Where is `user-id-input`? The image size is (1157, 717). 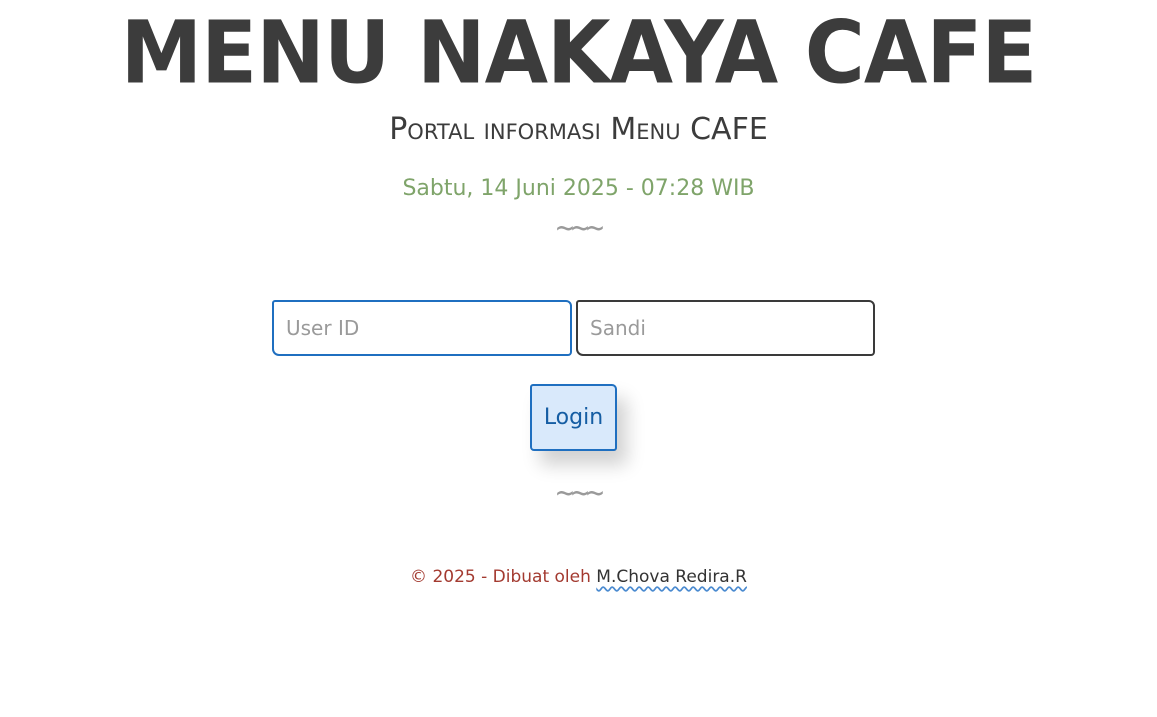
user-id-input is located at coordinates (422, 328).